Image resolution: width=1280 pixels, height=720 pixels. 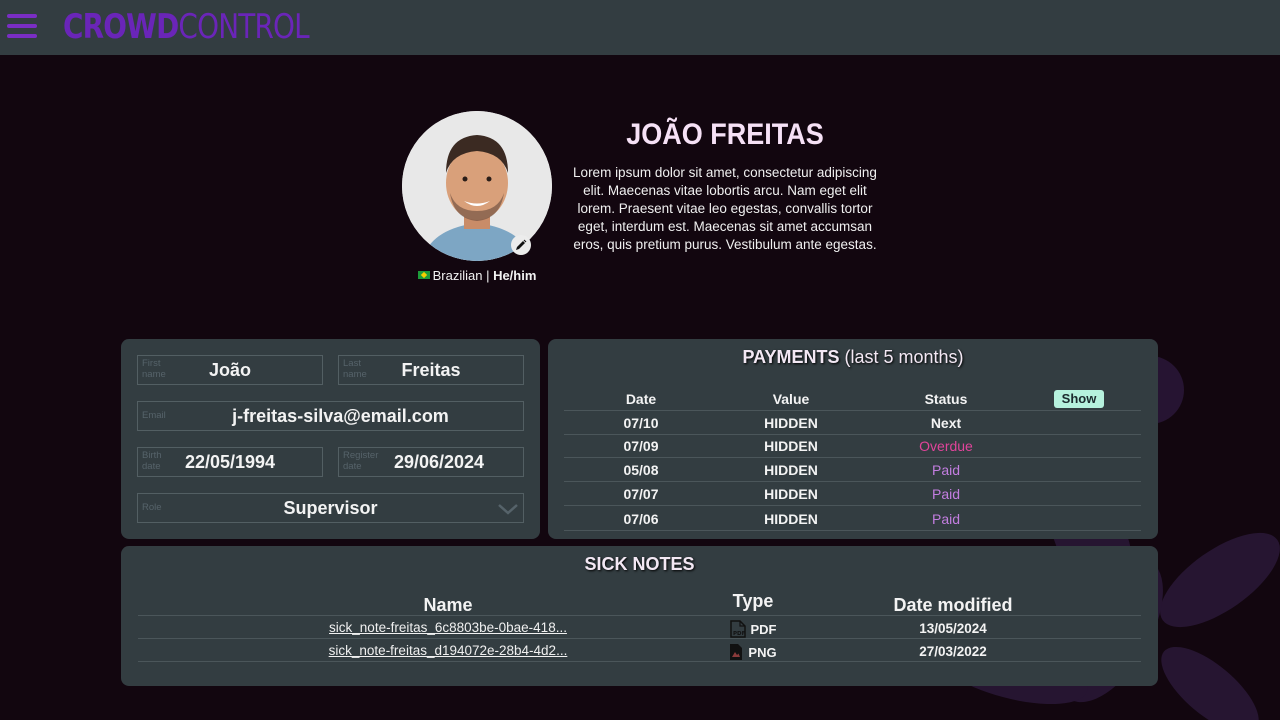 What do you see at coordinates (753, 601) in the screenshot?
I see `type-column-header: Type` at bounding box center [753, 601].